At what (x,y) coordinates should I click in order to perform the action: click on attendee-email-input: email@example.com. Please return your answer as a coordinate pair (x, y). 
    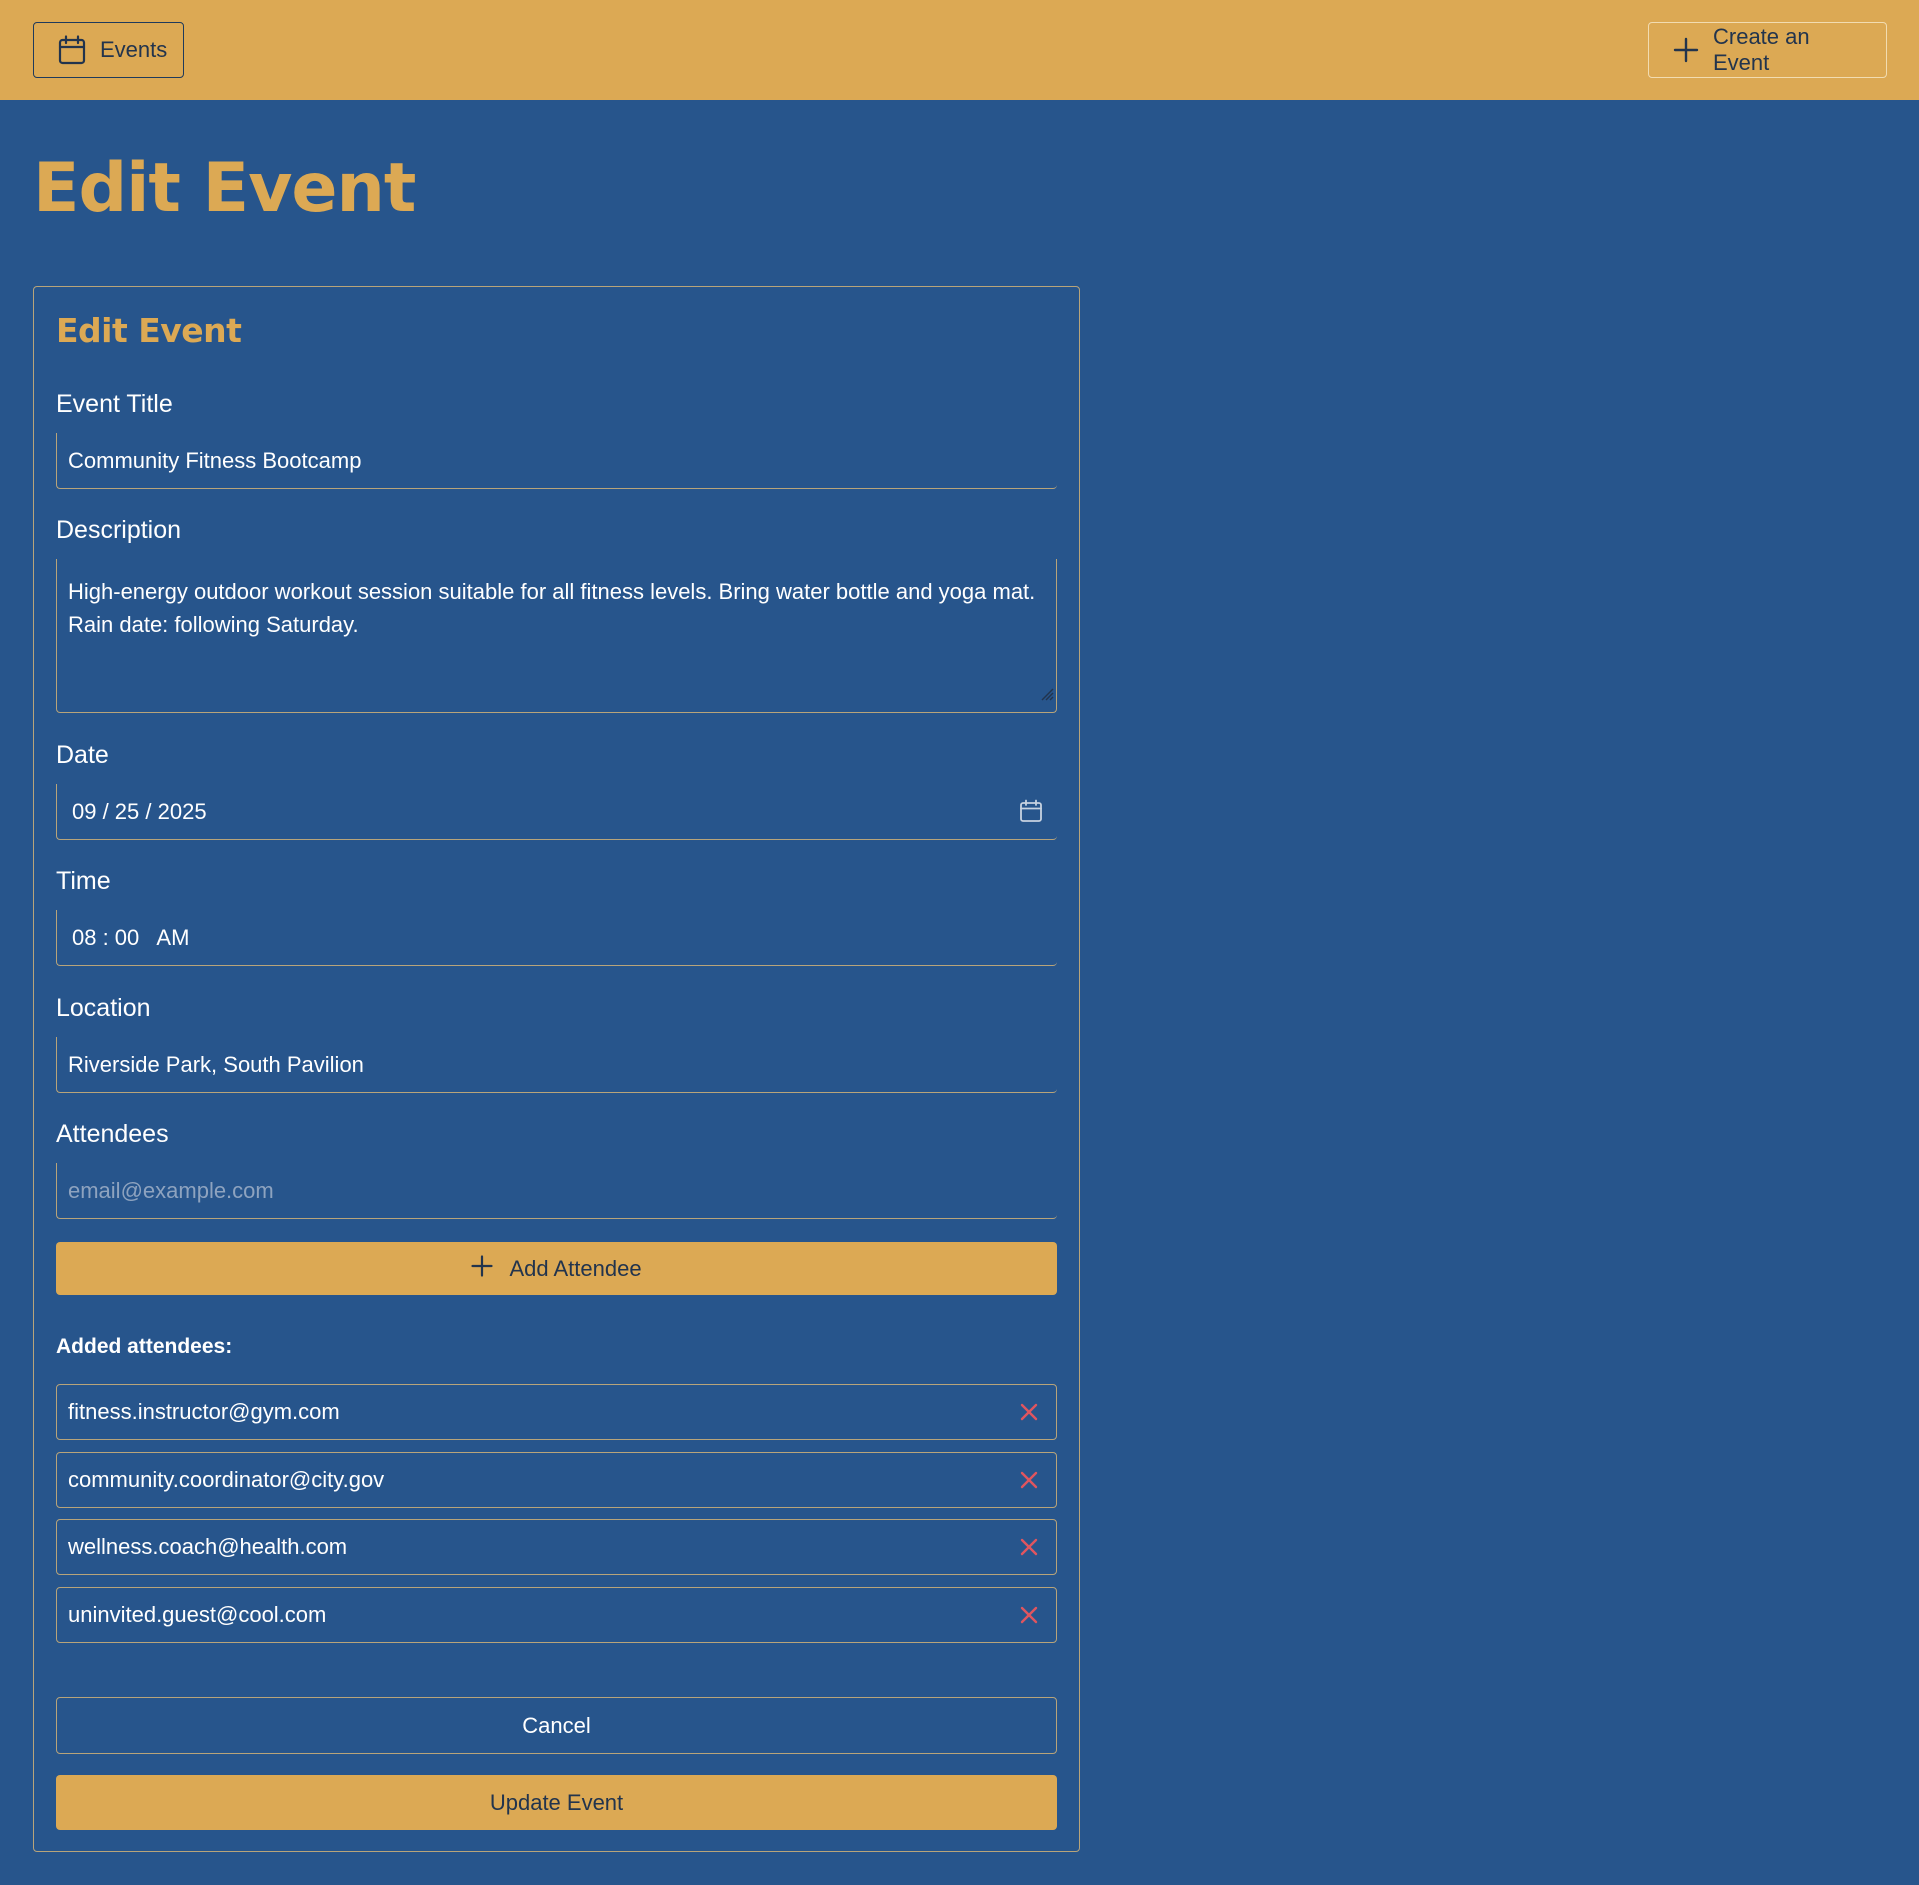
    Looking at the image, I should click on (556, 1191).